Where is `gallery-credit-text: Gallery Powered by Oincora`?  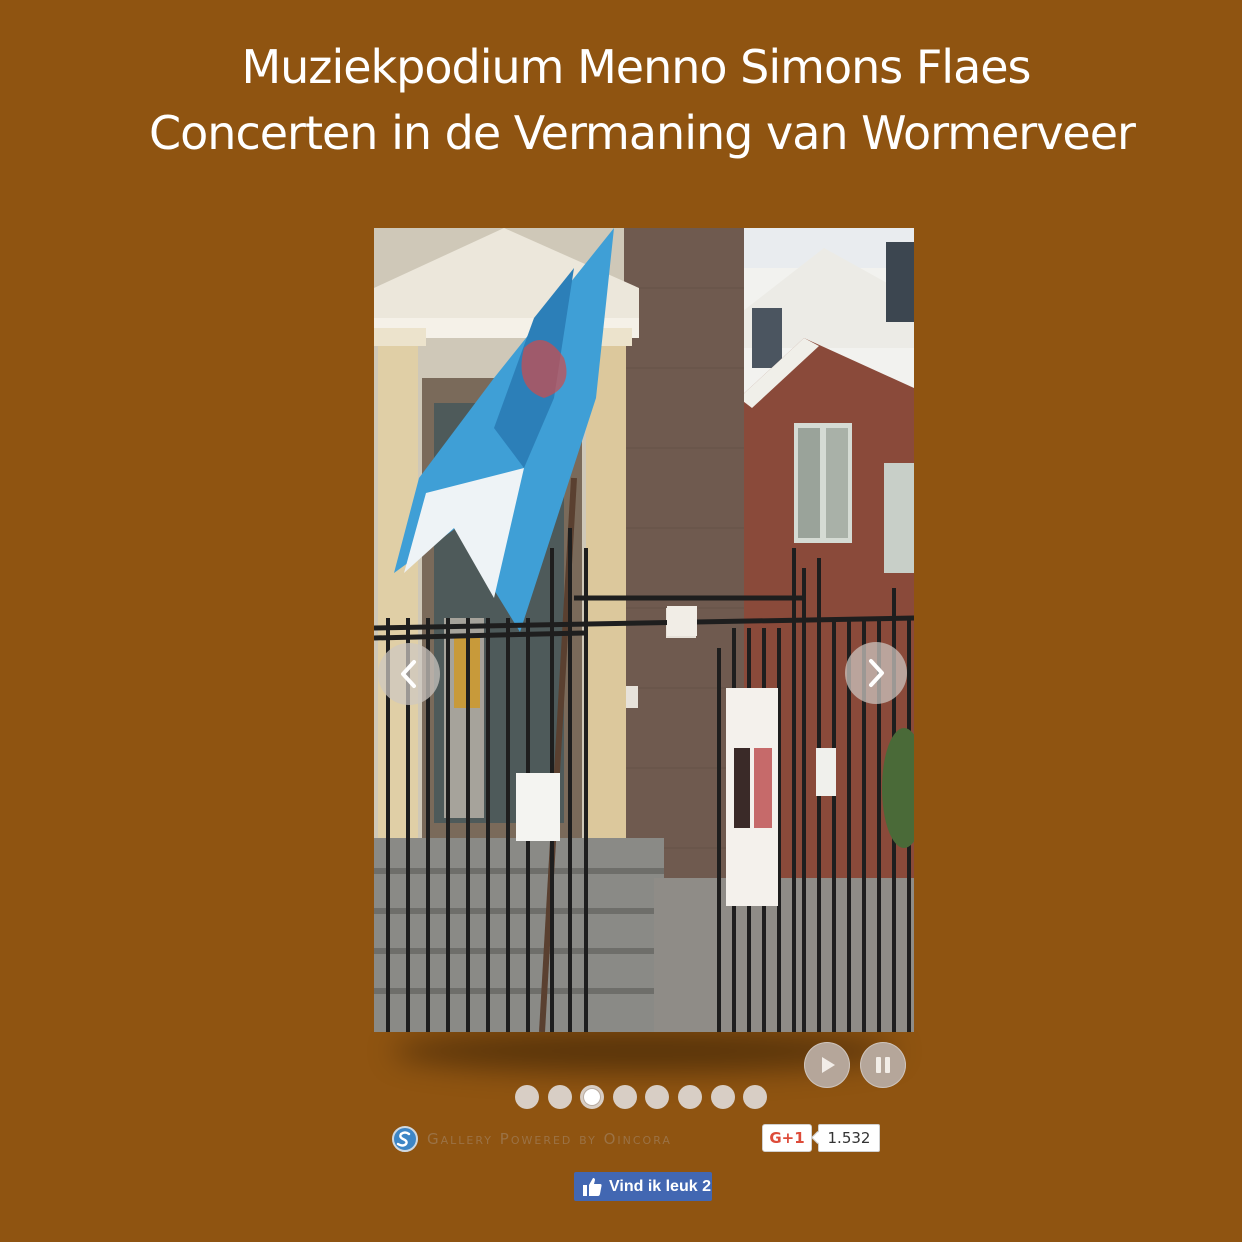
gallery-credit-text: Gallery Powered by Oincora is located at coordinates (549, 1139).